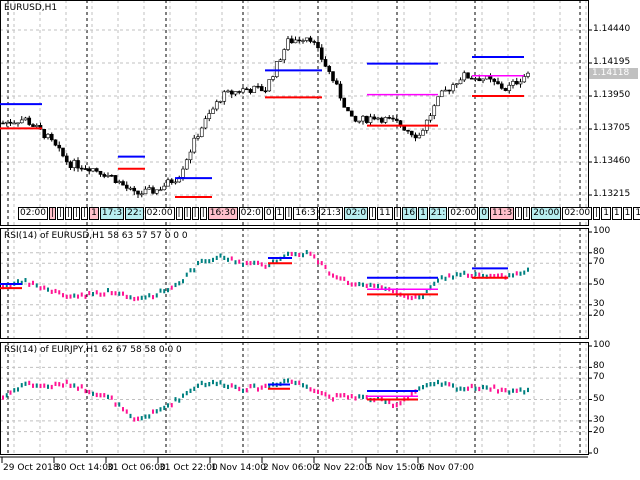  I want to click on time-label-box: 21:, so click(438, 213).